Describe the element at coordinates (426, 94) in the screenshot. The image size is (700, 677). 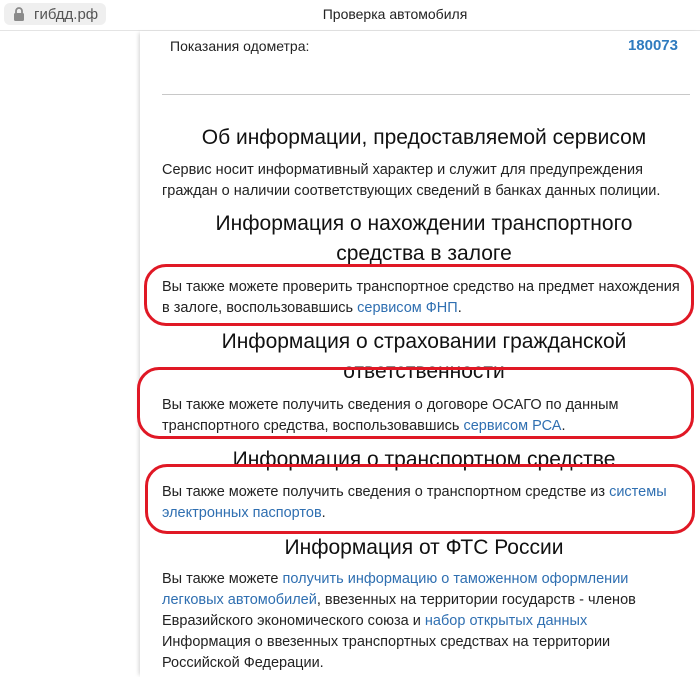
I see `divider` at that location.